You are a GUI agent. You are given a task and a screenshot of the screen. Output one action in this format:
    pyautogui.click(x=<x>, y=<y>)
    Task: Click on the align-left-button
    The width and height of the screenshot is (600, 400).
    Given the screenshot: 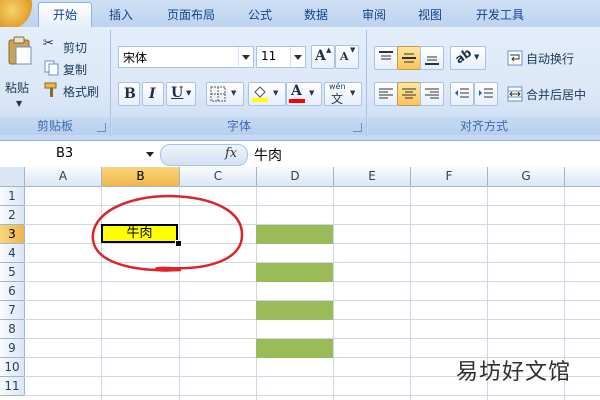 What is the action you would take?
    pyautogui.click(x=386, y=94)
    